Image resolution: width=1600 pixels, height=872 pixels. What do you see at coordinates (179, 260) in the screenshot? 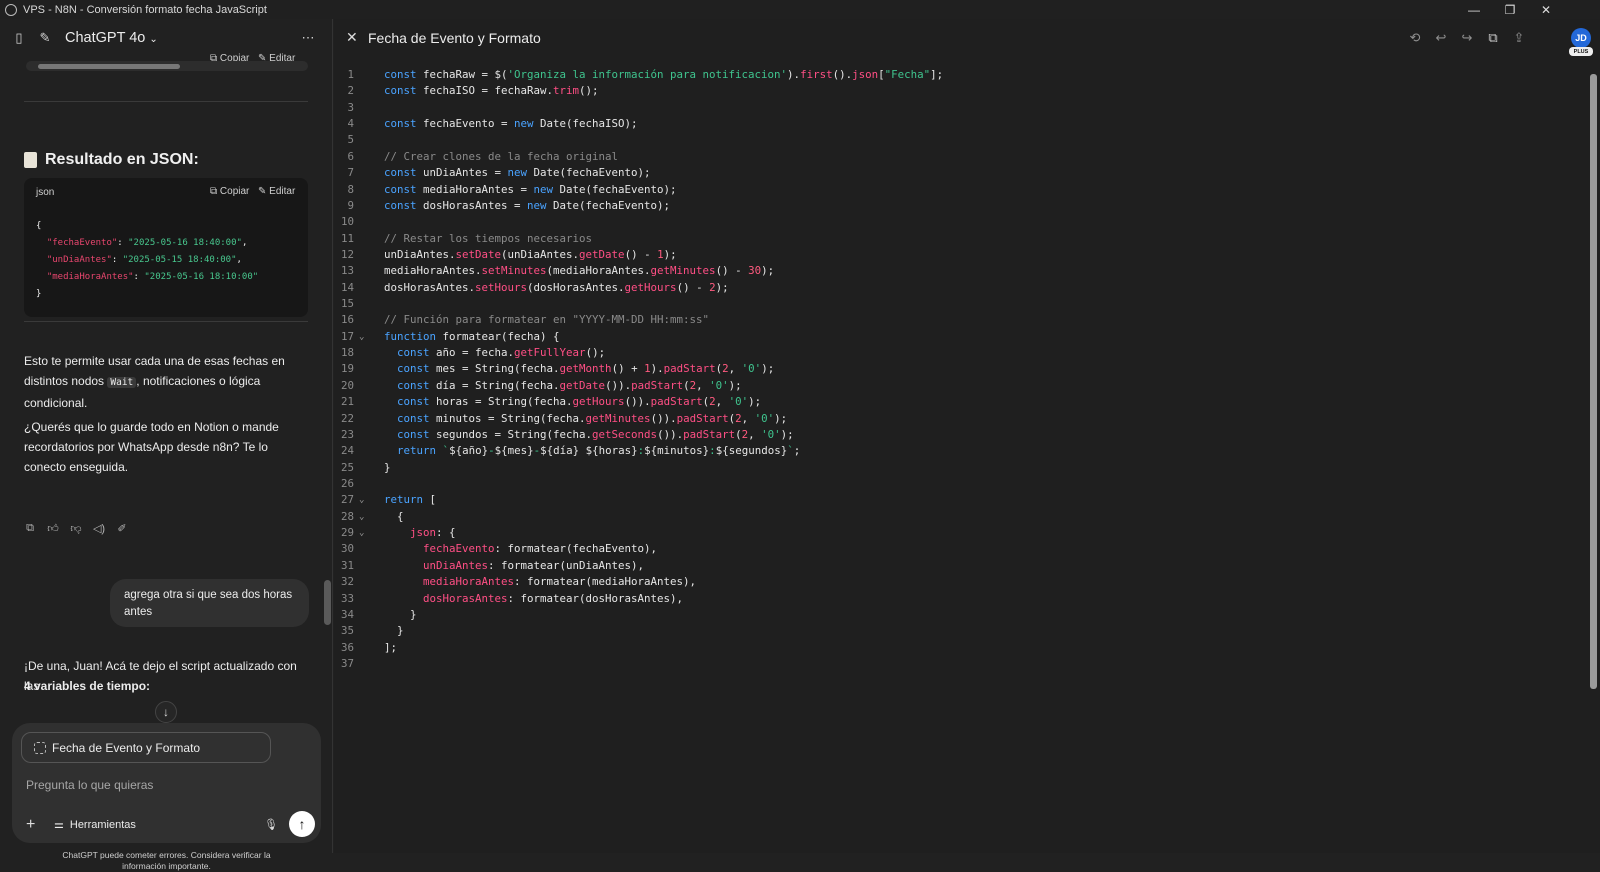
I see `json-value: "2025-05-15 18:40:00"` at bounding box center [179, 260].